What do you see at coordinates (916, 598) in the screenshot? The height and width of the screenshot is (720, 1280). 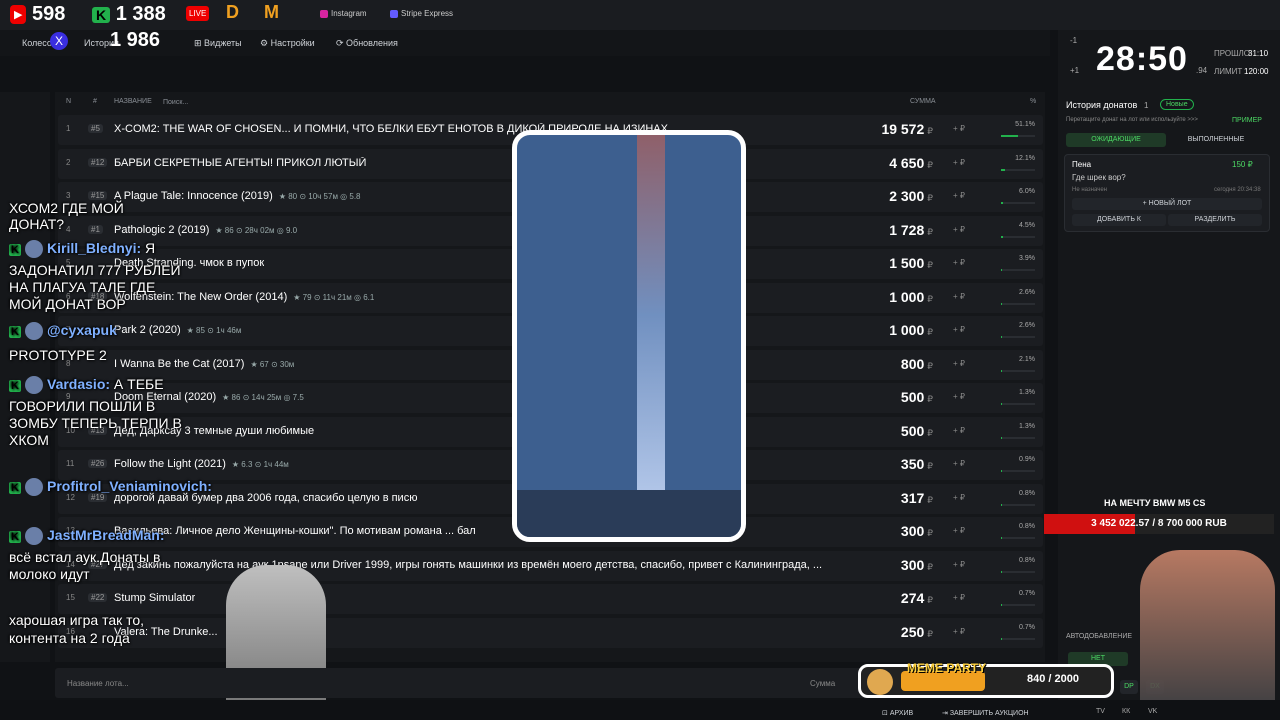 I see `row-sum: 274 ₽` at bounding box center [916, 598].